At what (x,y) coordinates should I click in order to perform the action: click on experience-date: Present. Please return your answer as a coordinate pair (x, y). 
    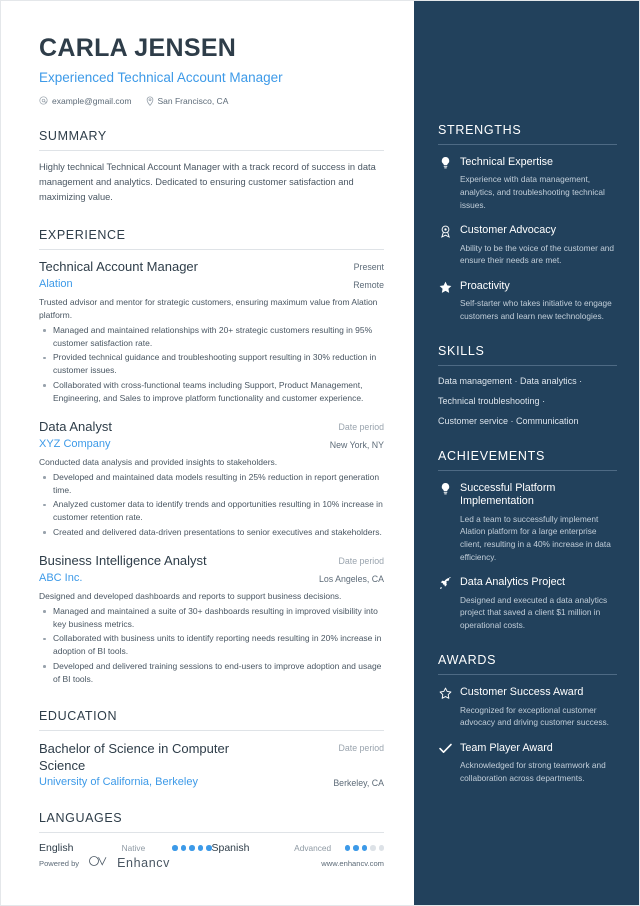
    Looking at the image, I should click on (368, 266).